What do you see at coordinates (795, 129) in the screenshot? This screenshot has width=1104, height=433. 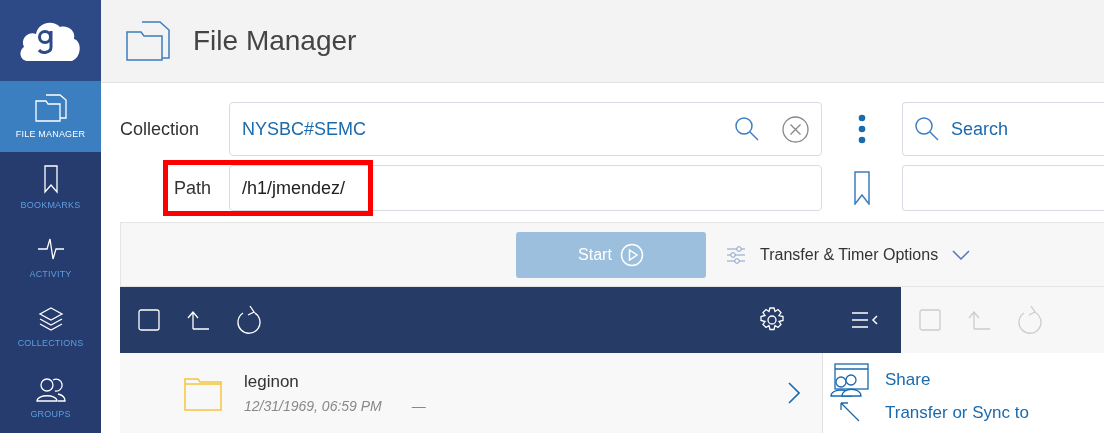 I see `clear-icon` at bounding box center [795, 129].